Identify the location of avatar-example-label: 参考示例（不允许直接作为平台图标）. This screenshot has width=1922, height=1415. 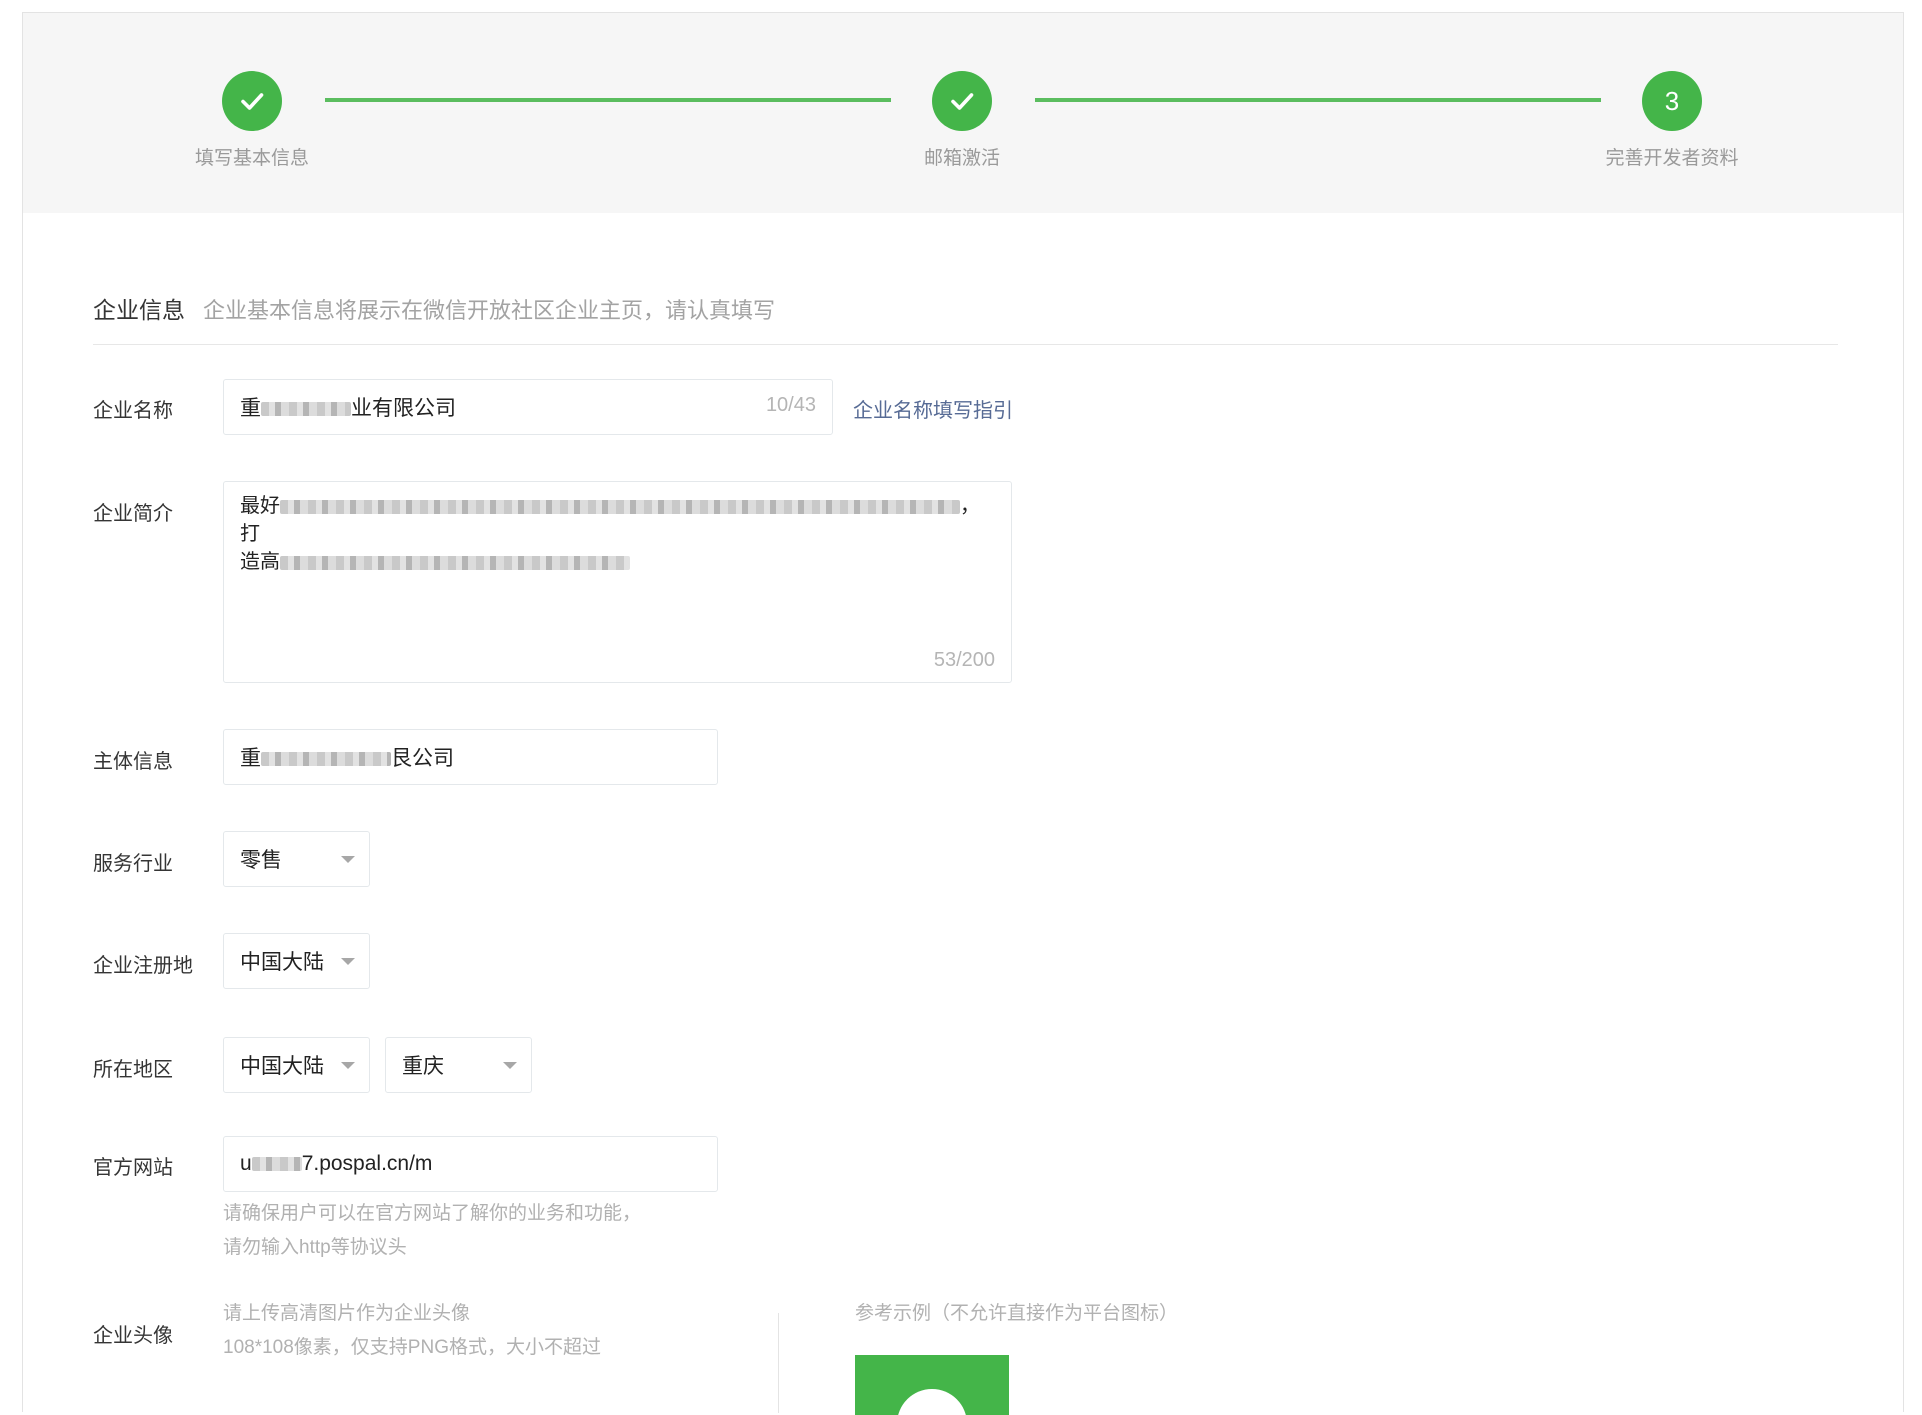
(1017, 1313).